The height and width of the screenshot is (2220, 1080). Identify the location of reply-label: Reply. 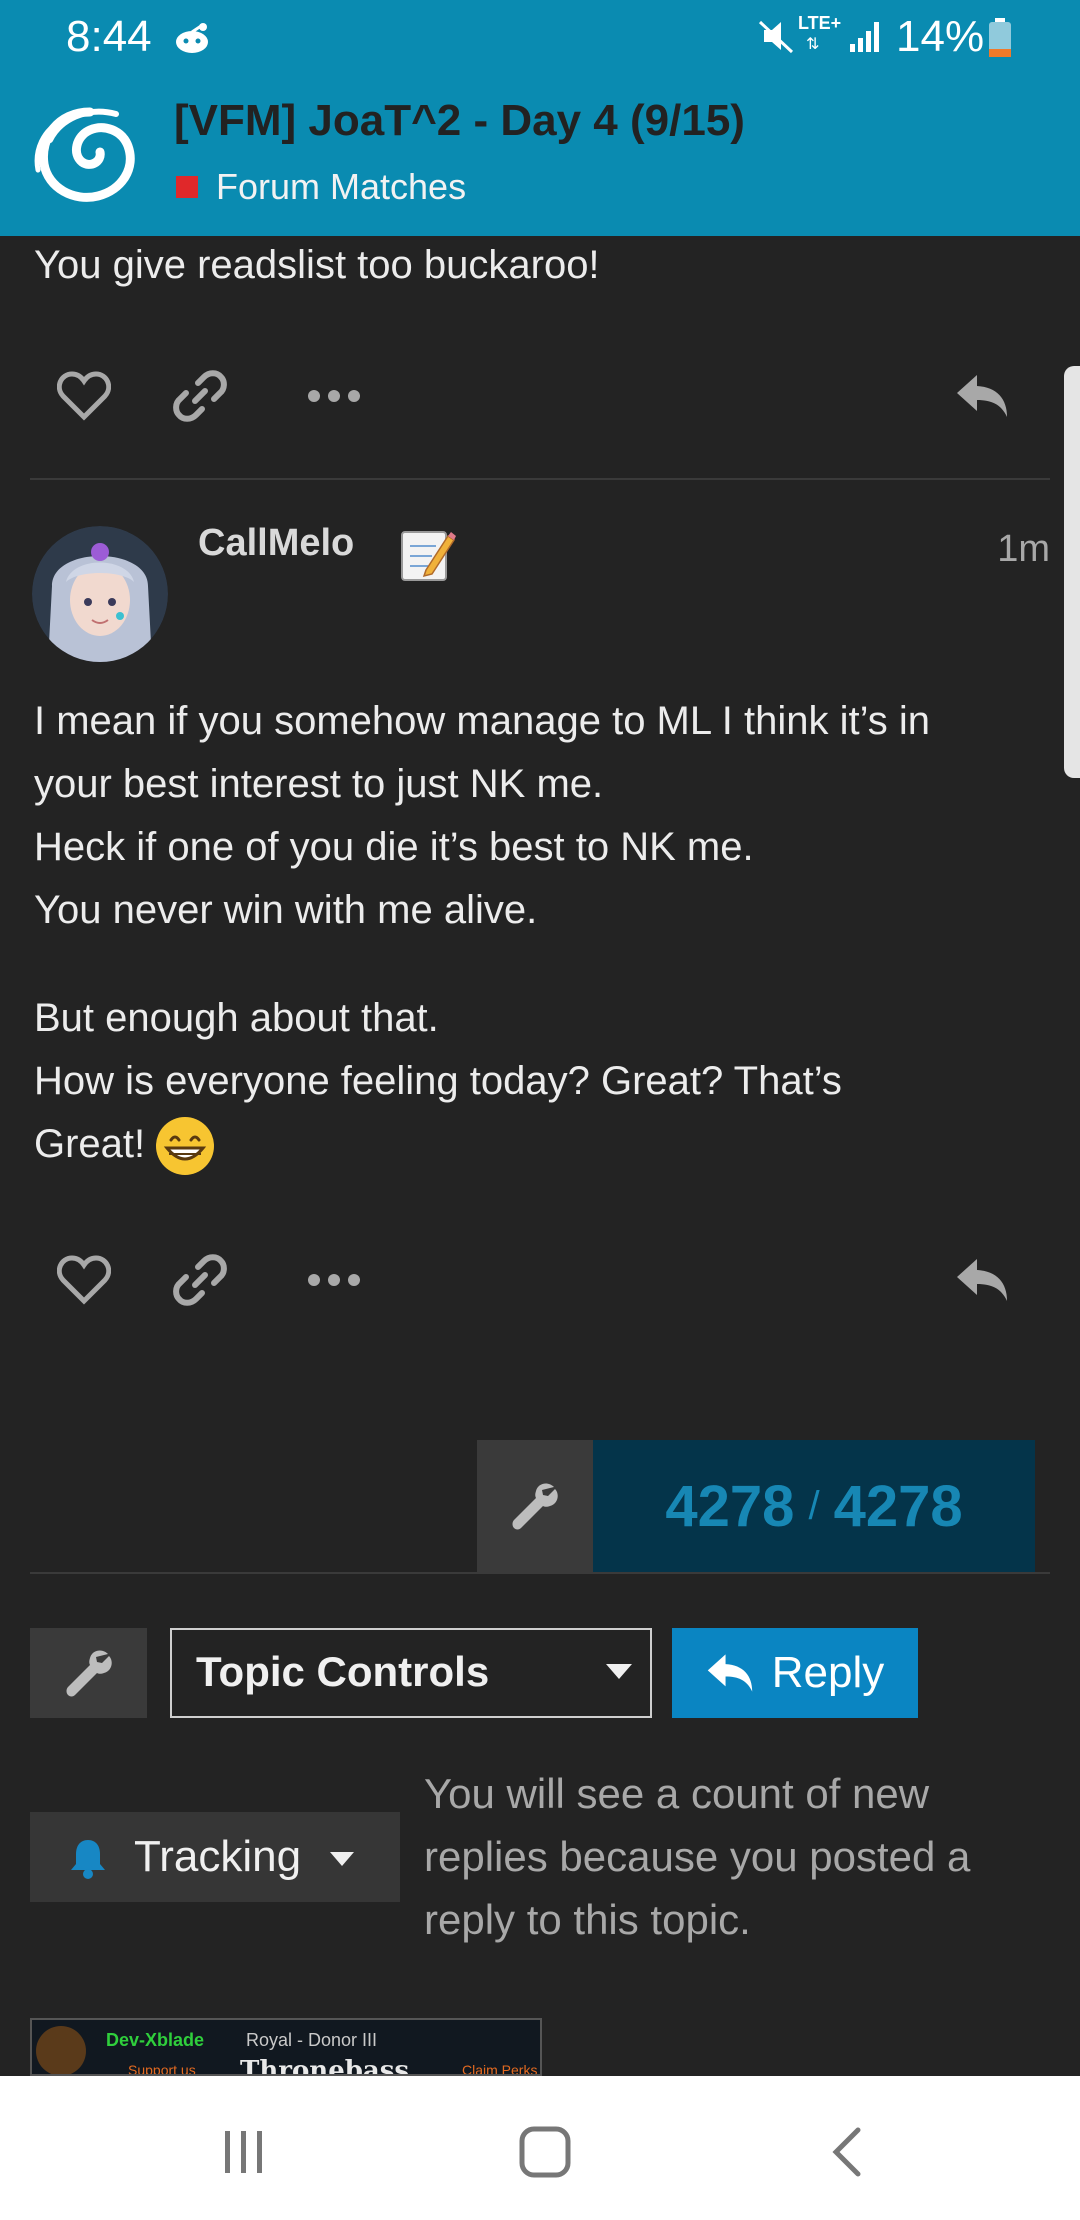
(828, 1672).